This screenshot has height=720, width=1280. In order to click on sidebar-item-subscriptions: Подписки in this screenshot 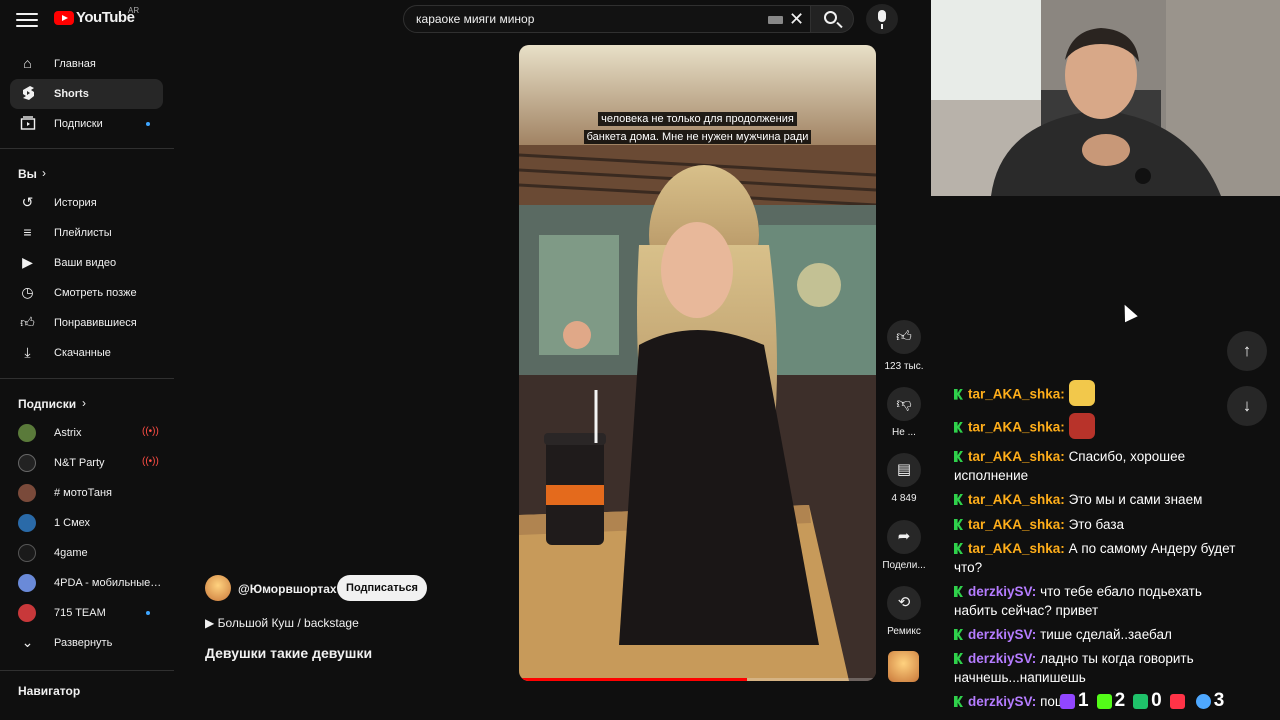, I will do `click(86, 124)`.